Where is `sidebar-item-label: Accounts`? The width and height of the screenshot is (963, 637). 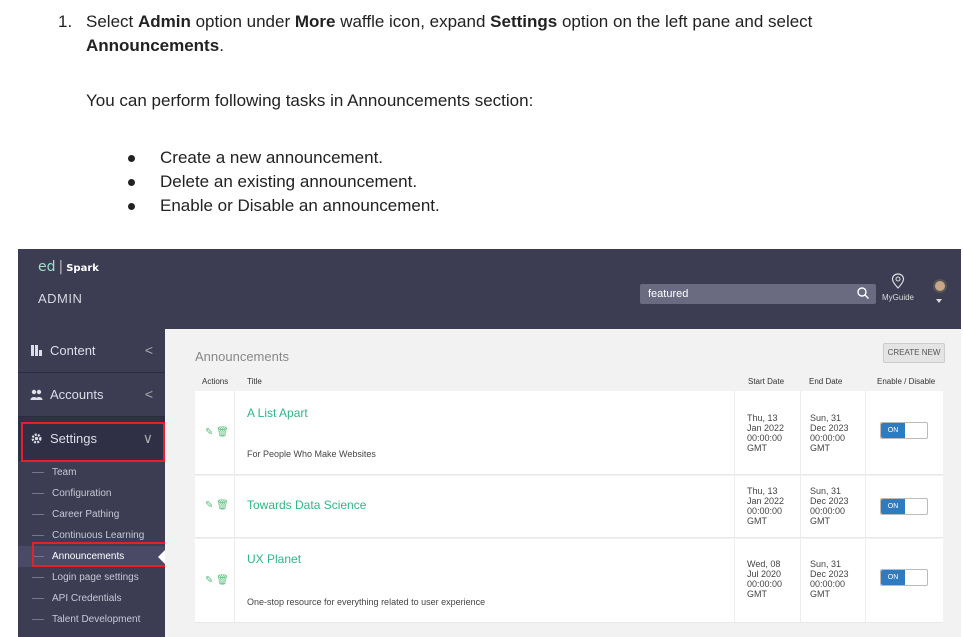
sidebar-item-label: Accounts is located at coordinates (77, 394).